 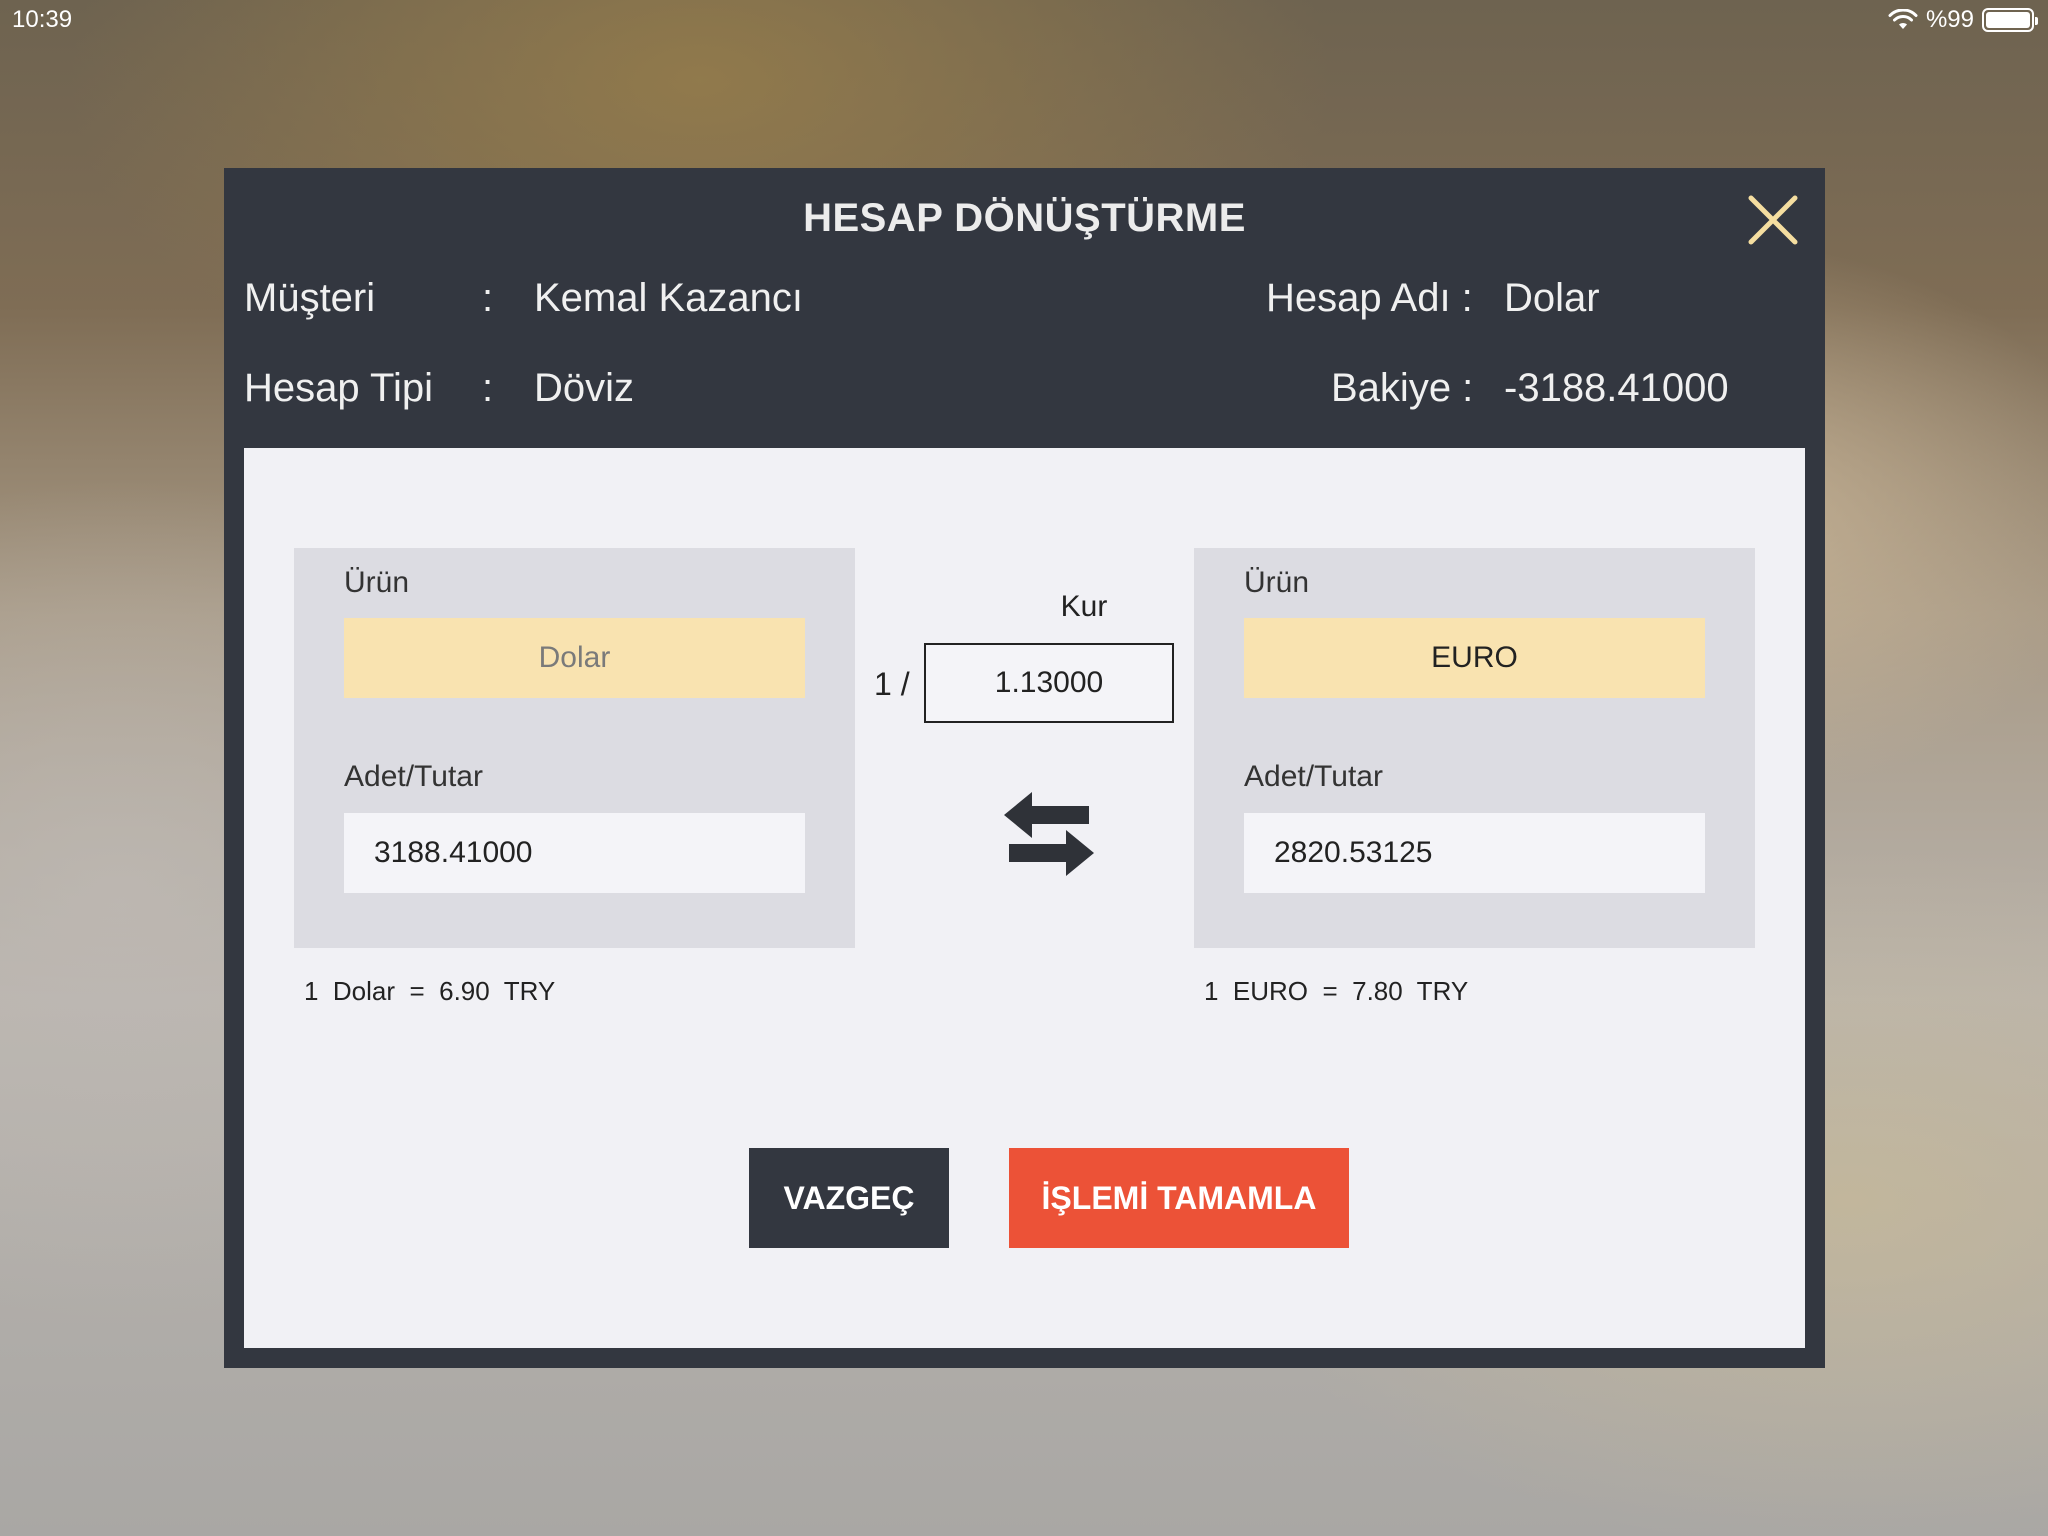 I want to click on wifi-icon, so click(x=1903, y=19).